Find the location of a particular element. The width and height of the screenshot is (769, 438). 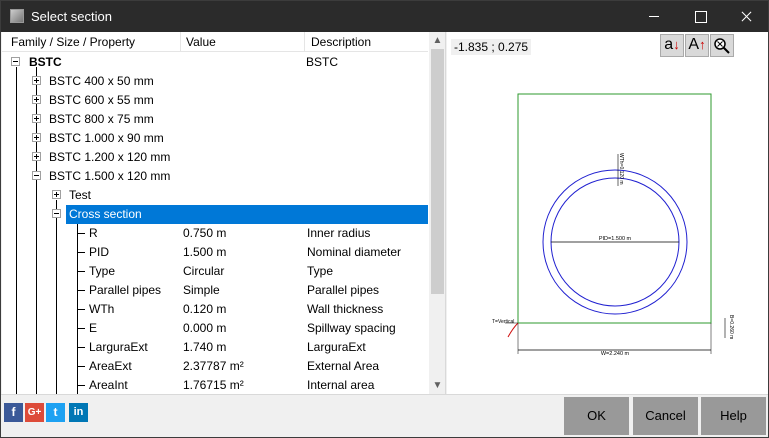

property-row: LarguraExt 1.740 m LarguraExt is located at coordinates (215, 347).